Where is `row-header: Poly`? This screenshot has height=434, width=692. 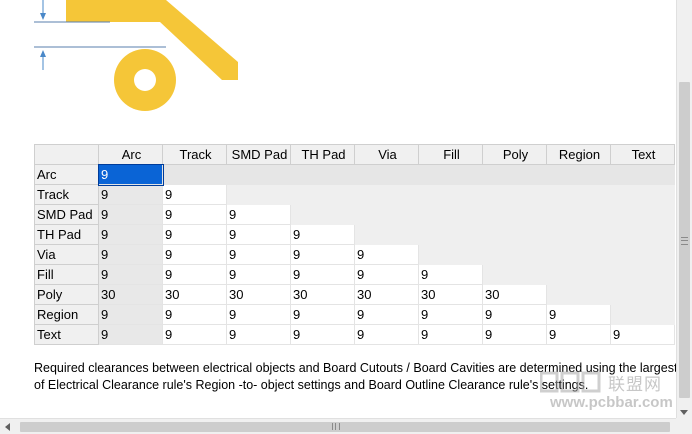
row-header: Poly is located at coordinates (66, 294).